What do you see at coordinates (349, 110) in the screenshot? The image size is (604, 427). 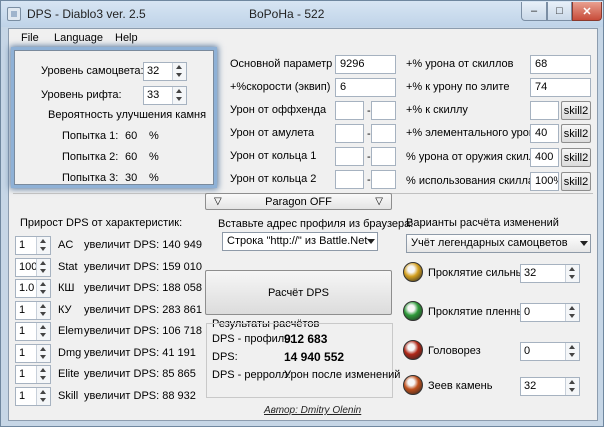 I see `offhand-min-input` at bounding box center [349, 110].